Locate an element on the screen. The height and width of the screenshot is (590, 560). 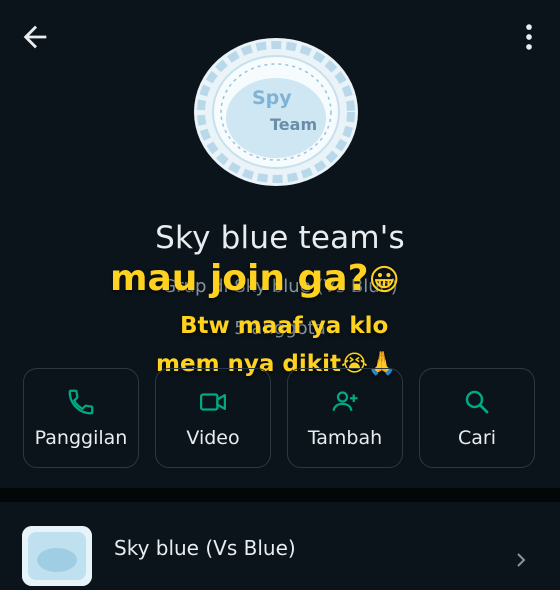
arrow-left-icon is located at coordinates (35, 37).